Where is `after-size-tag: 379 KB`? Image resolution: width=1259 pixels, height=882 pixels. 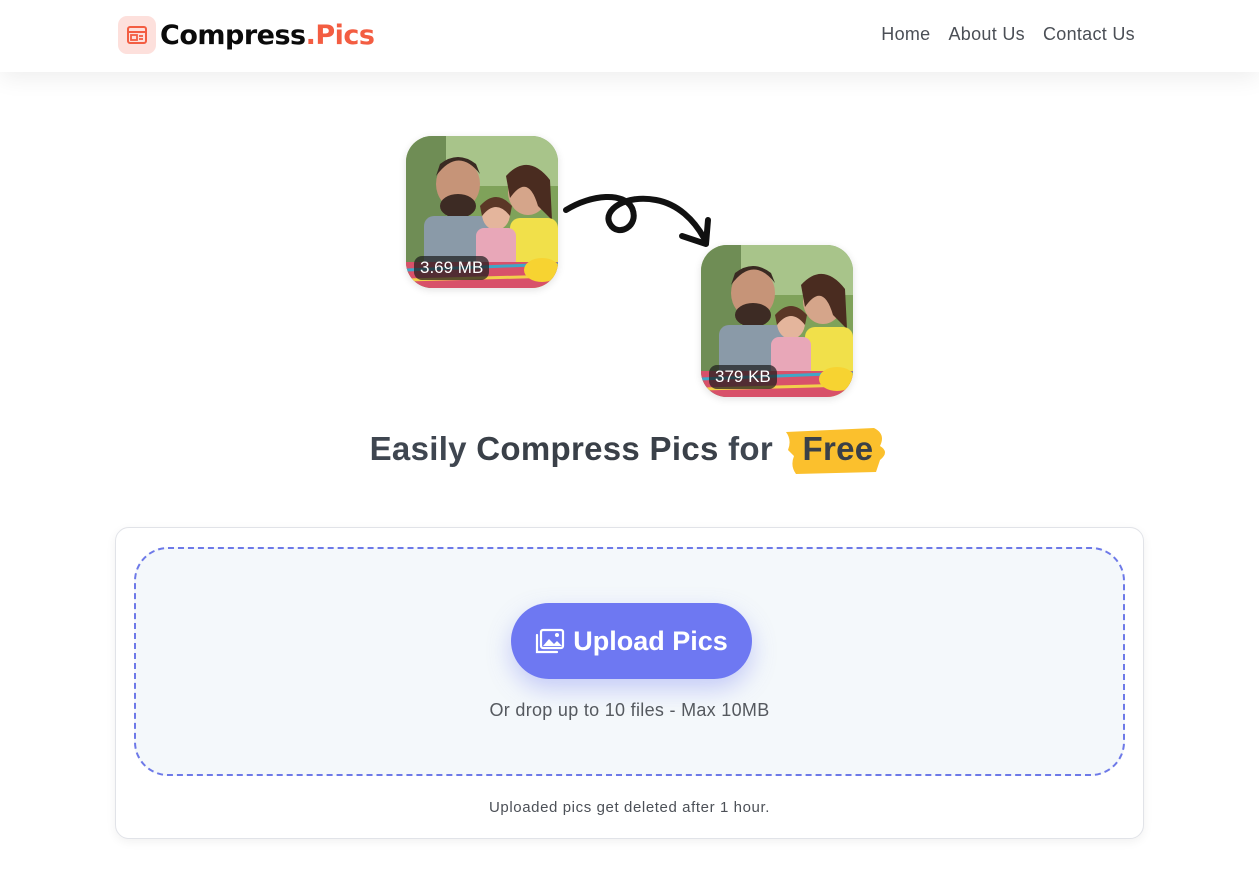 after-size-tag: 379 KB is located at coordinates (743, 377).